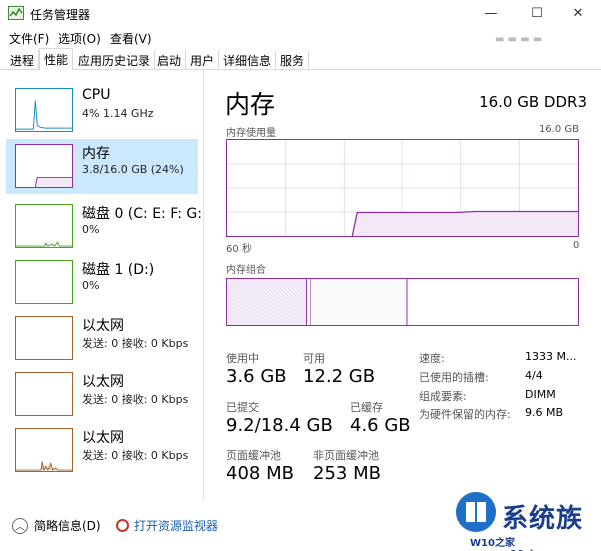 The height and width of the screenshot is (551, 601). What do you see at coordinates (118, 270) in the screenshot?
I see `sidebar-item-label: 磁盘 1 (D:)` at bounding box center [118, 270].